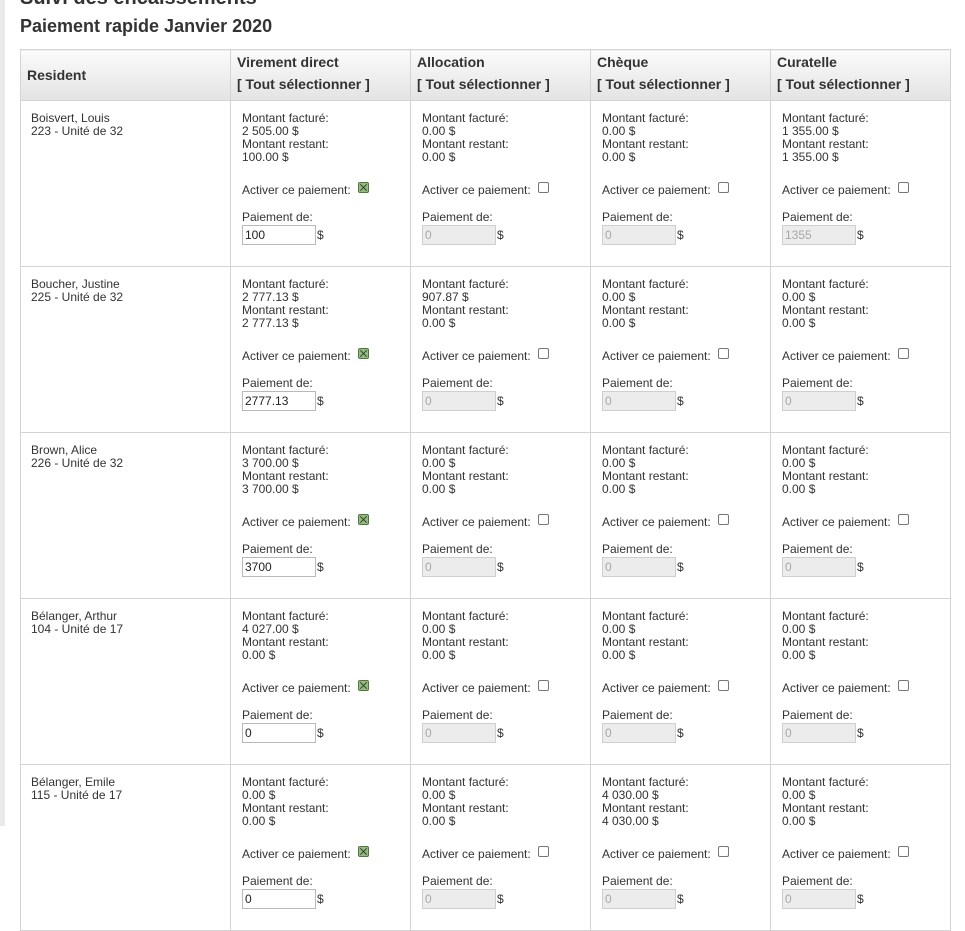 The width and height of the screenshot is (965, 931). What do you see at coordinates (138, 5) in the screenshot?
I see `page-title: Suivi des encaissements` at bounding box center [138, 5].